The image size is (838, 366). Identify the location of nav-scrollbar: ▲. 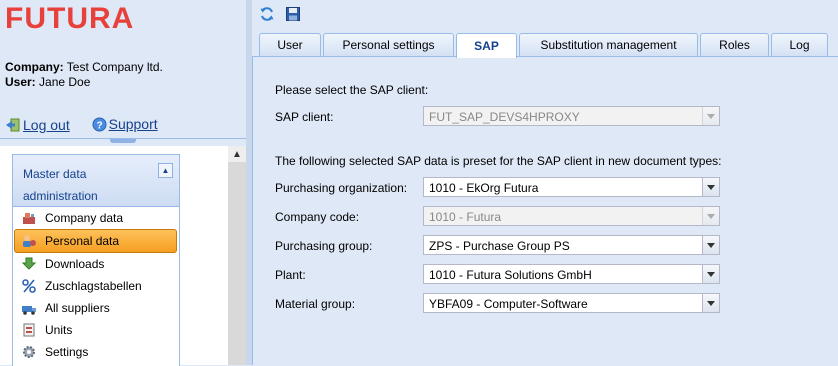
(237, 255).